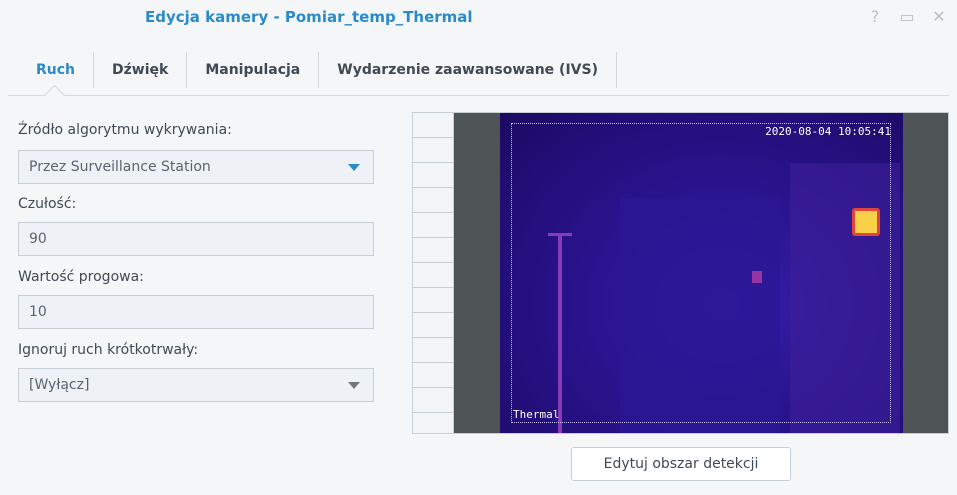  What do you see at coordinates (59, 385) in the screenshot?
I see `ignore-select-value: [Wyłącz]` at bounding box center [59, 385].